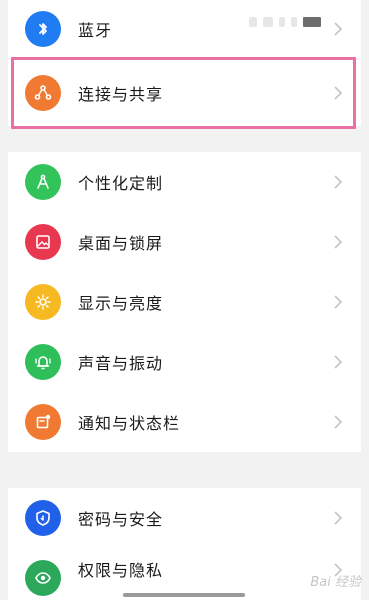 The height and width of the screenshot is (600, 369). I want to click on settings-item-connection-share: 连接与共享, so click(184, 93).